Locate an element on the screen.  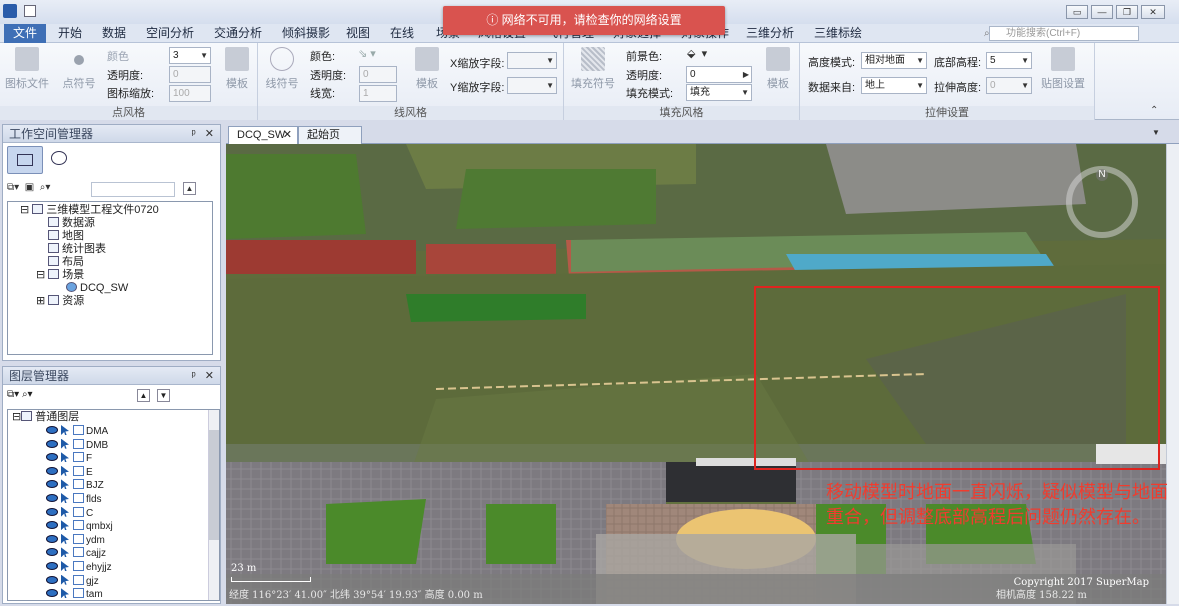
layer-row: DMA is located at coordinates (77, 431).